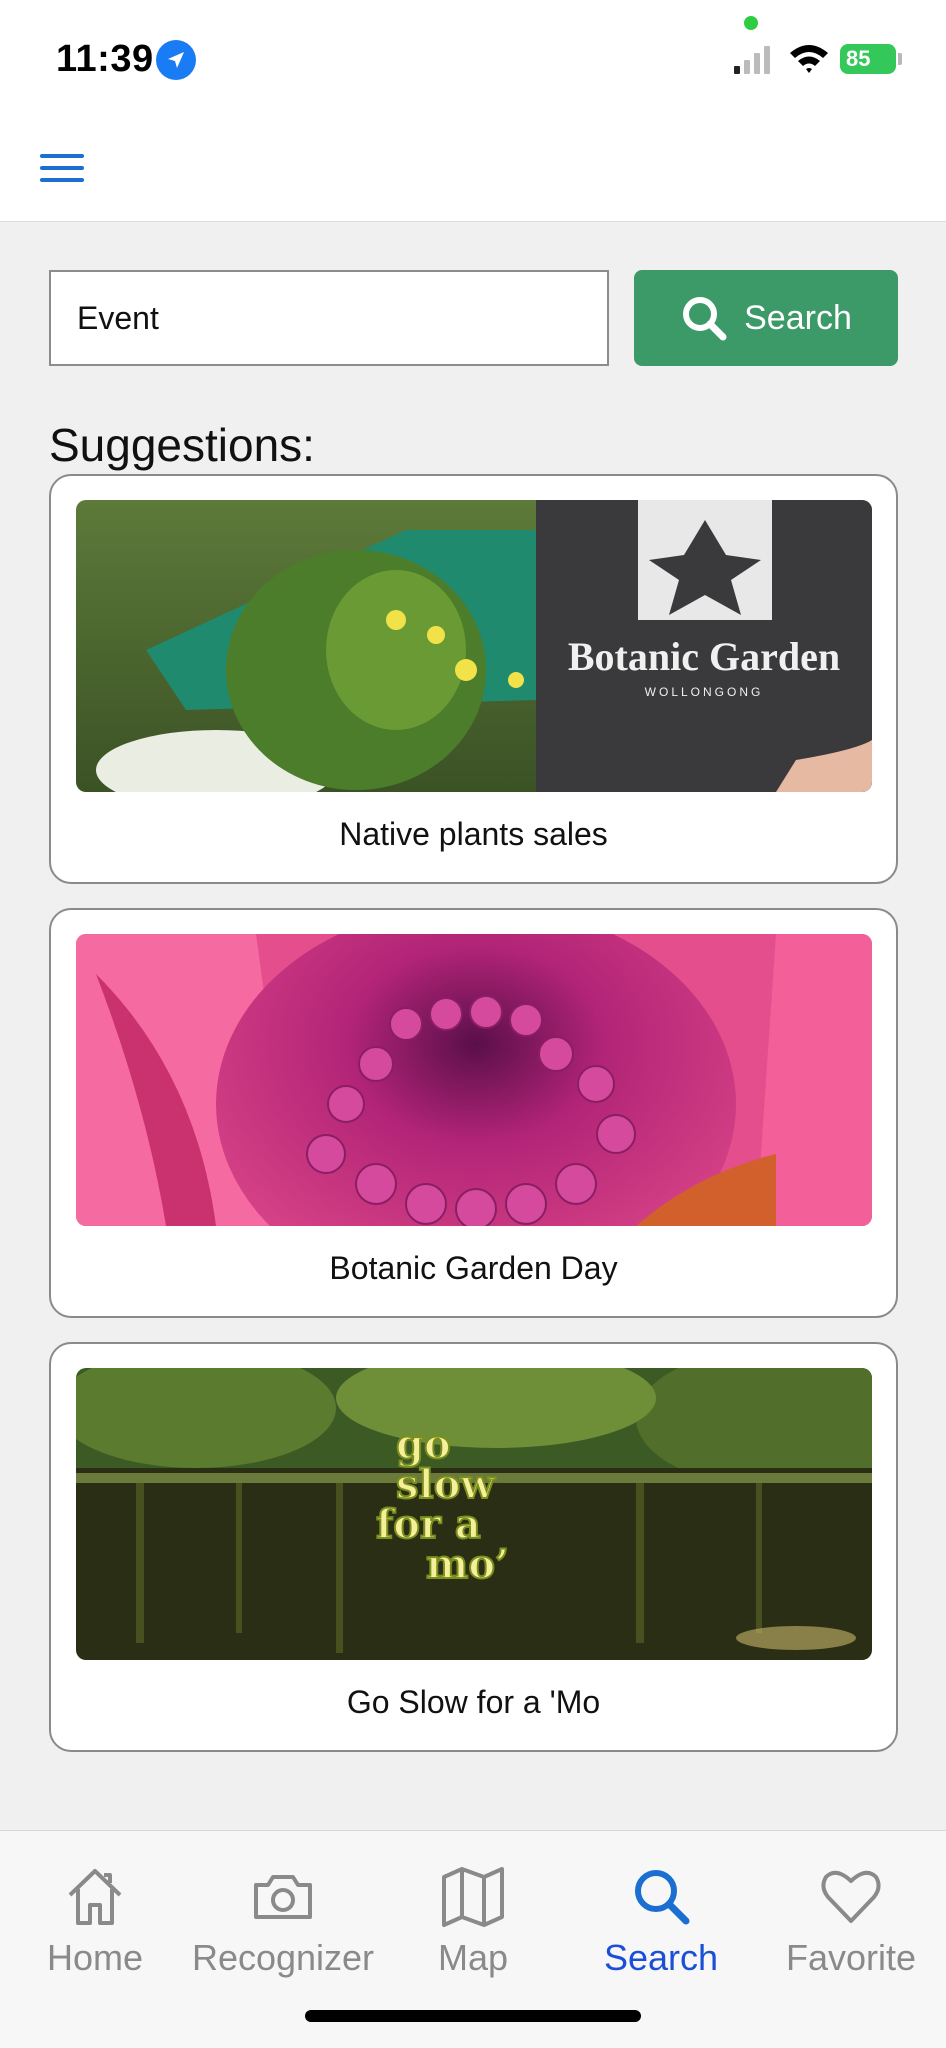  Describe the element at coordinates (752, 60) in the screenshot. I see `cellular-signal-icon` at that location.